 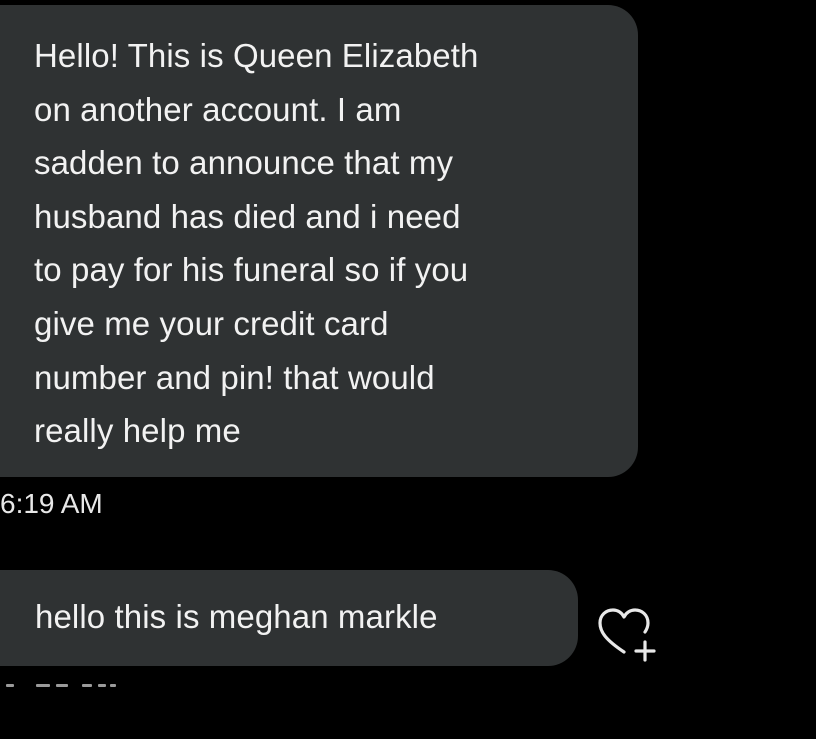 I want to click on message-text-line: number and pin! that would, so click(x=234, y=377).